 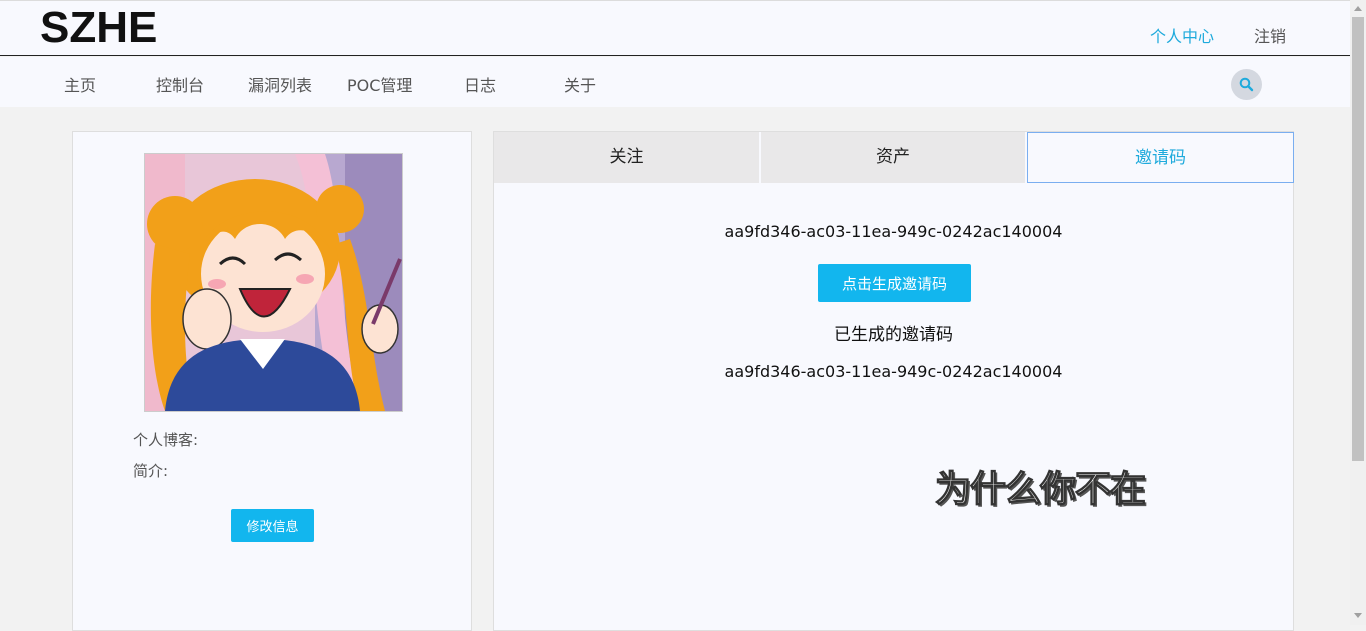 I want to click on video-subtitle-overlay: 为什么你不在, so click(x=1040, y=489).